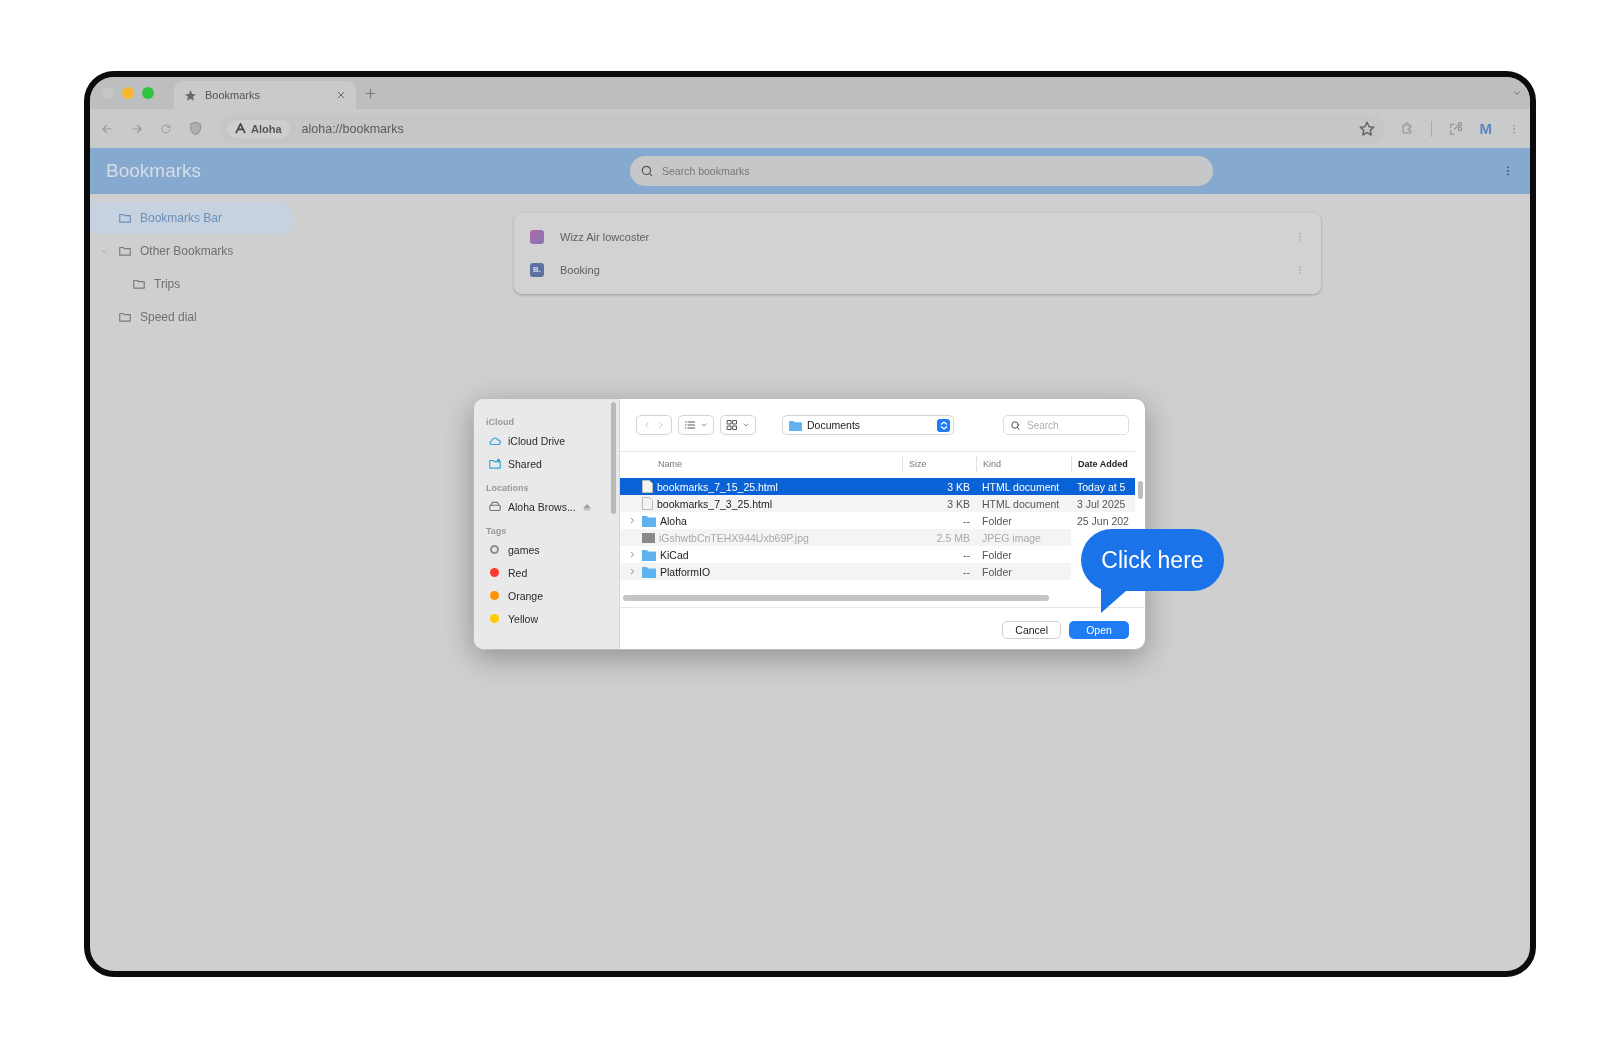 Image resolution: width=1621 pixels, height=1048 pixels. What do you see at coordinates (654, 425) in the screenshot?
I see `back-forward-control` at bounding box center [654, 425].